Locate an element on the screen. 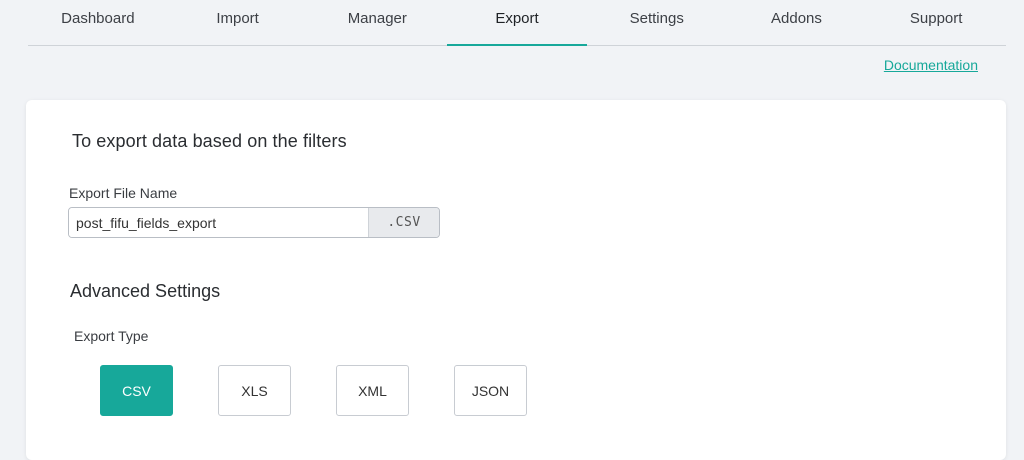 This screenshot has height=460, width=1024. export-type-csv-button: CSV is located at coordinates (136, 390).